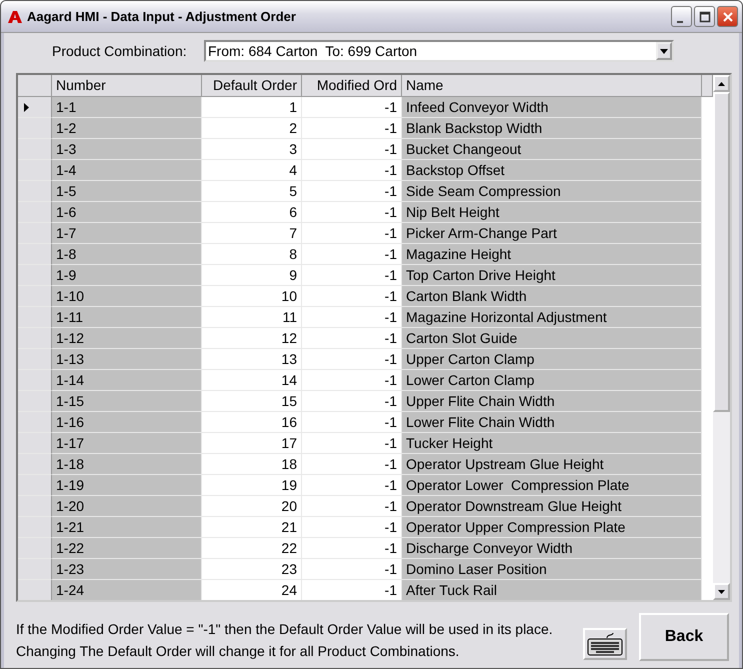 The height and width of the screenshot is (669, 743). I want to click on table-cell: 1-20, so click(127, 506).